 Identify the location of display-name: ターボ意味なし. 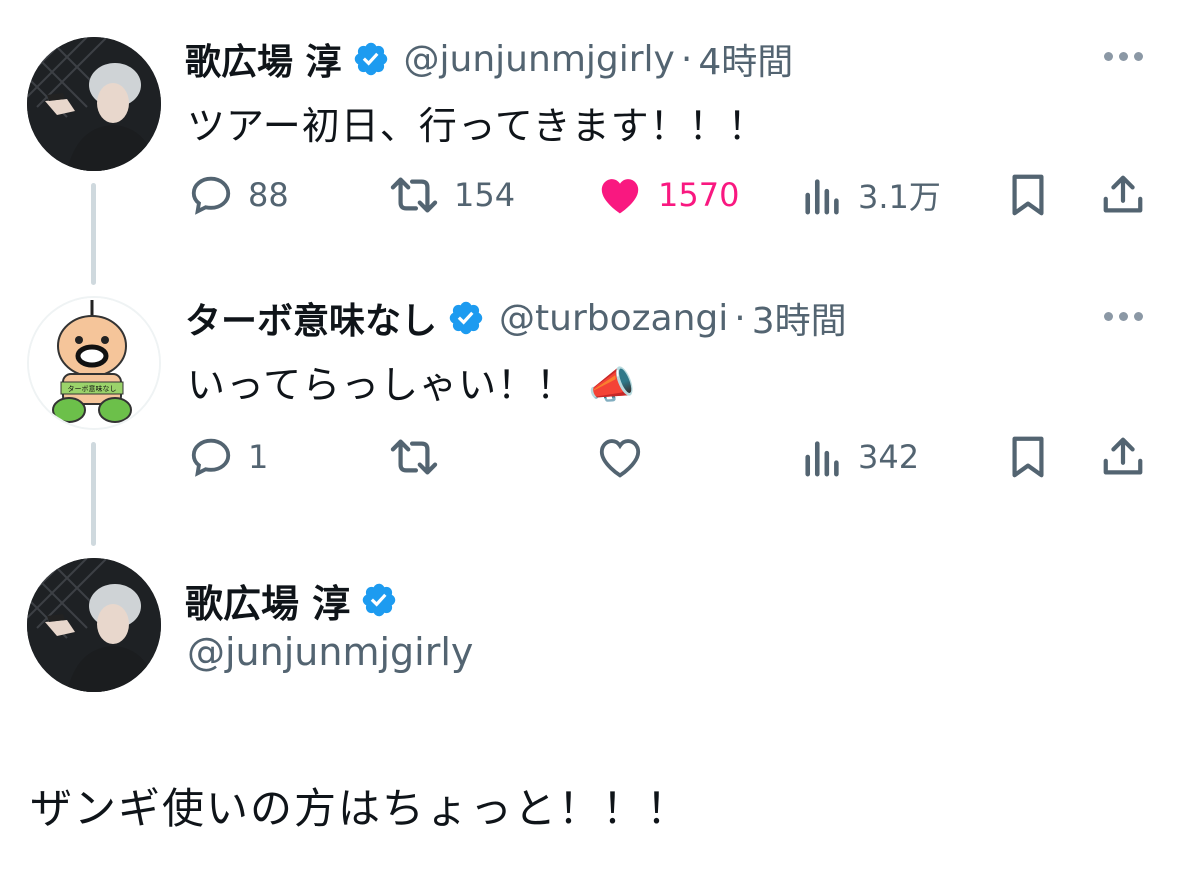
(311, 318).